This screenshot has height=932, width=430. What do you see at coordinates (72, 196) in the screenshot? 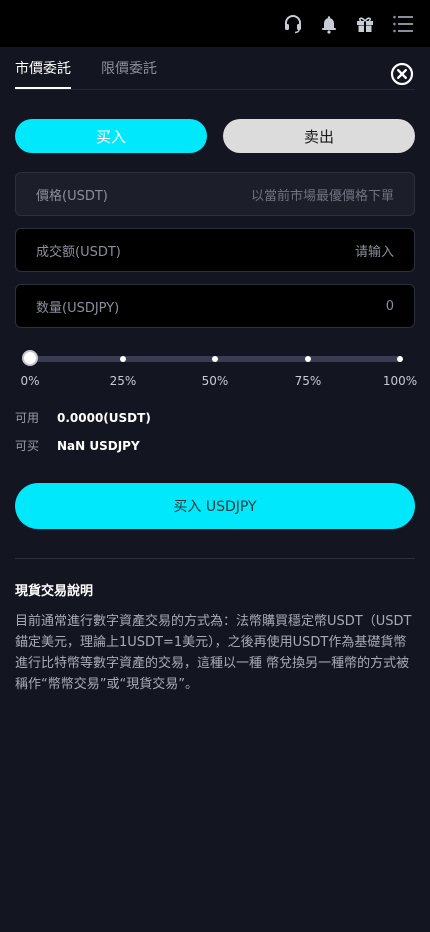
I see `price-label: 價格(USDT)` at bounding box center [72, 196].